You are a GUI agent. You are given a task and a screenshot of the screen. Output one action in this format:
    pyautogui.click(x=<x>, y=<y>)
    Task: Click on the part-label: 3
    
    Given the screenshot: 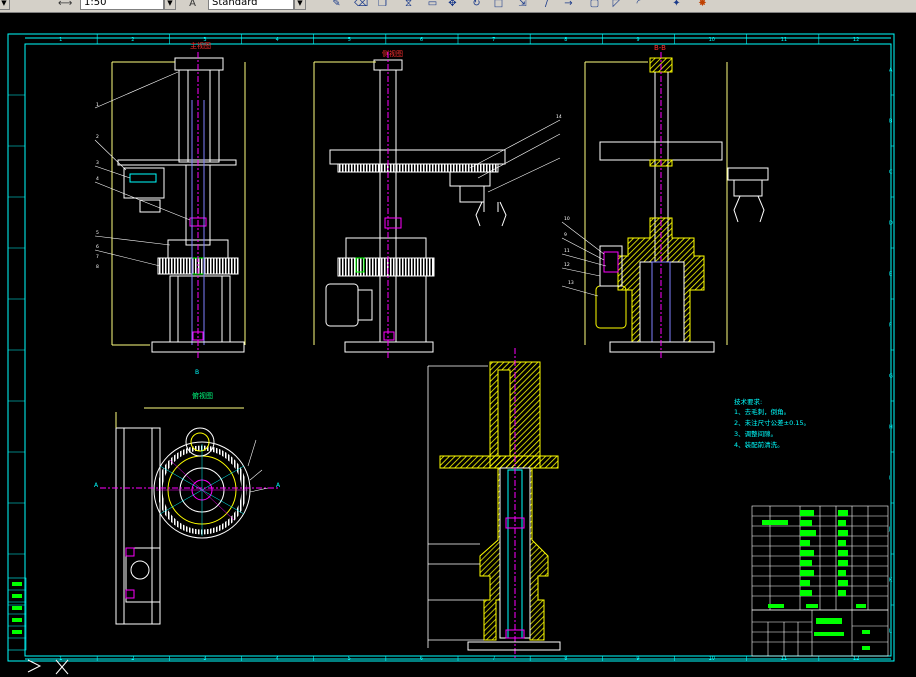 What is the action you would take?
    pyautogui.click(x=97, y=163)
    